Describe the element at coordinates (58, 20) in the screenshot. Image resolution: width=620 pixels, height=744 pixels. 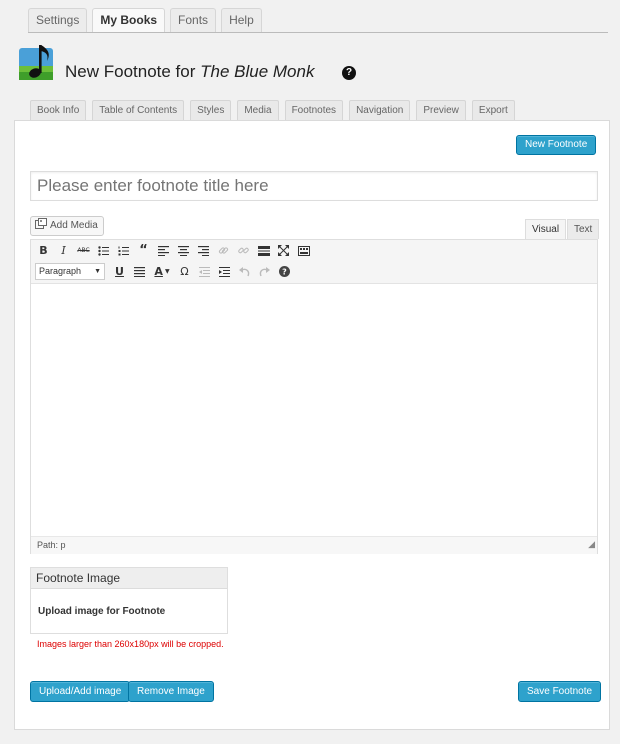
I see `tab-settings: Settings` at that location.